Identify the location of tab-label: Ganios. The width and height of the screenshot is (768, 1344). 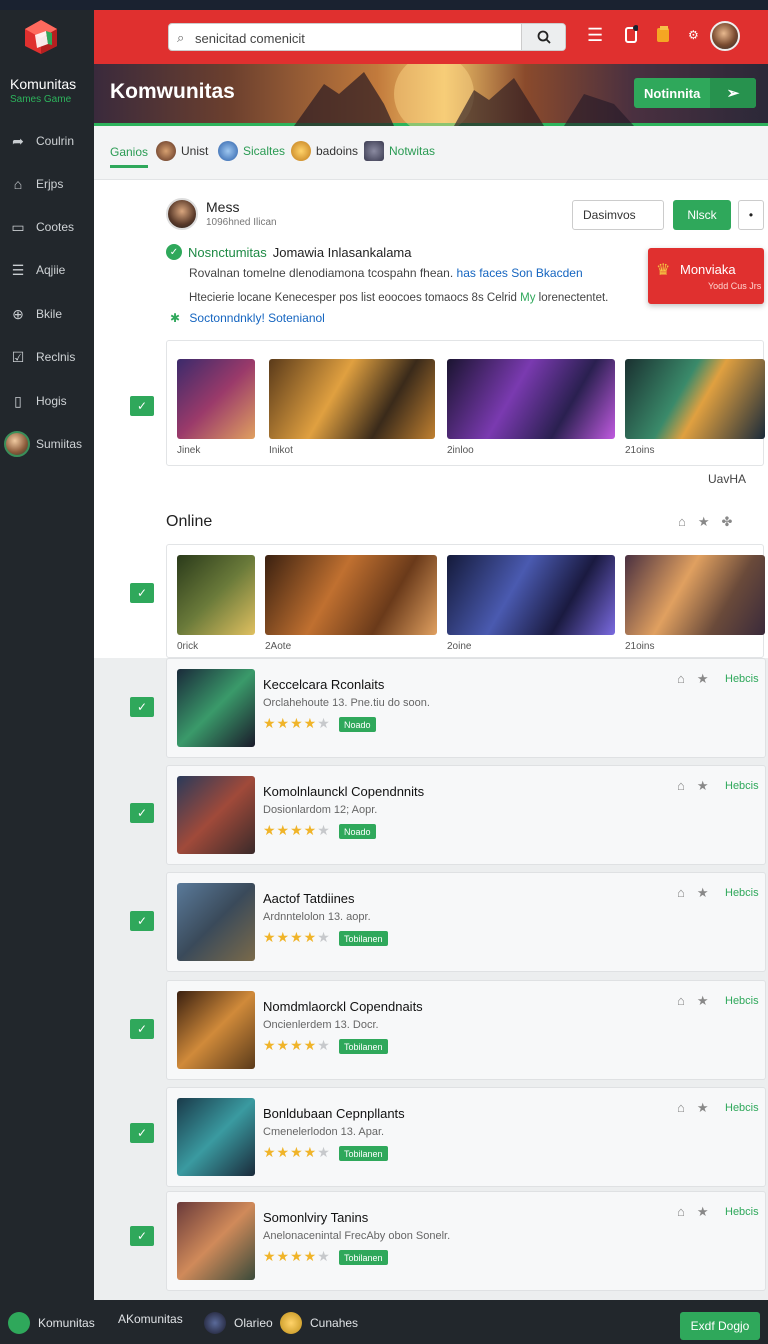
(129, 151).